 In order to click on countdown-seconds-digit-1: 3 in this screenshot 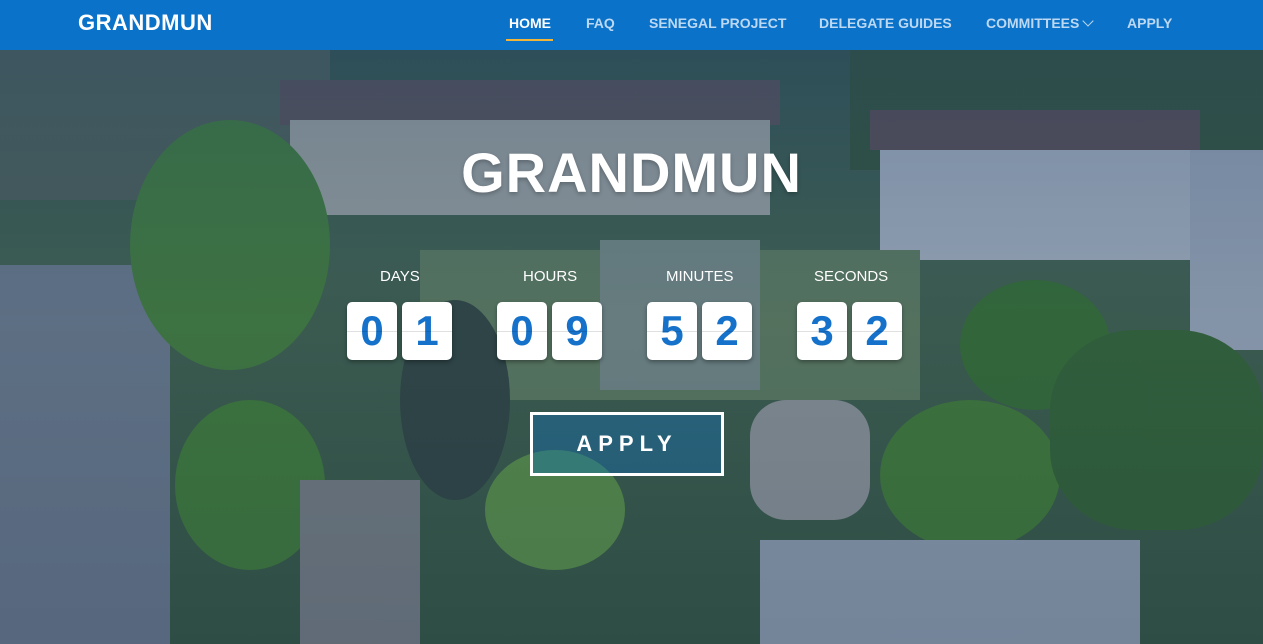, I will do `click(822, 331)`.